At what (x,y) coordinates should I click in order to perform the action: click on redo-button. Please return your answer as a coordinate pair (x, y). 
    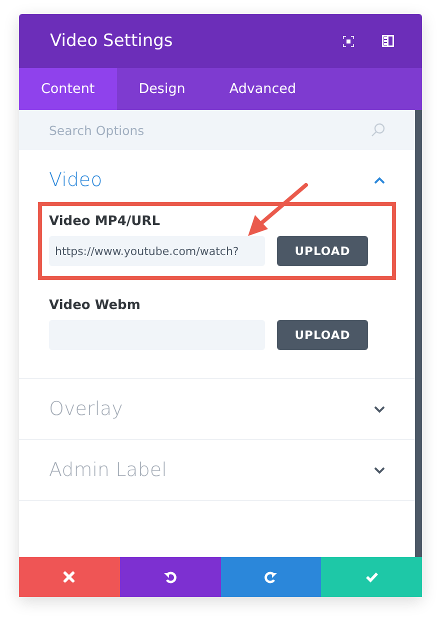
    Looking at the image, I should click on (271, 577).